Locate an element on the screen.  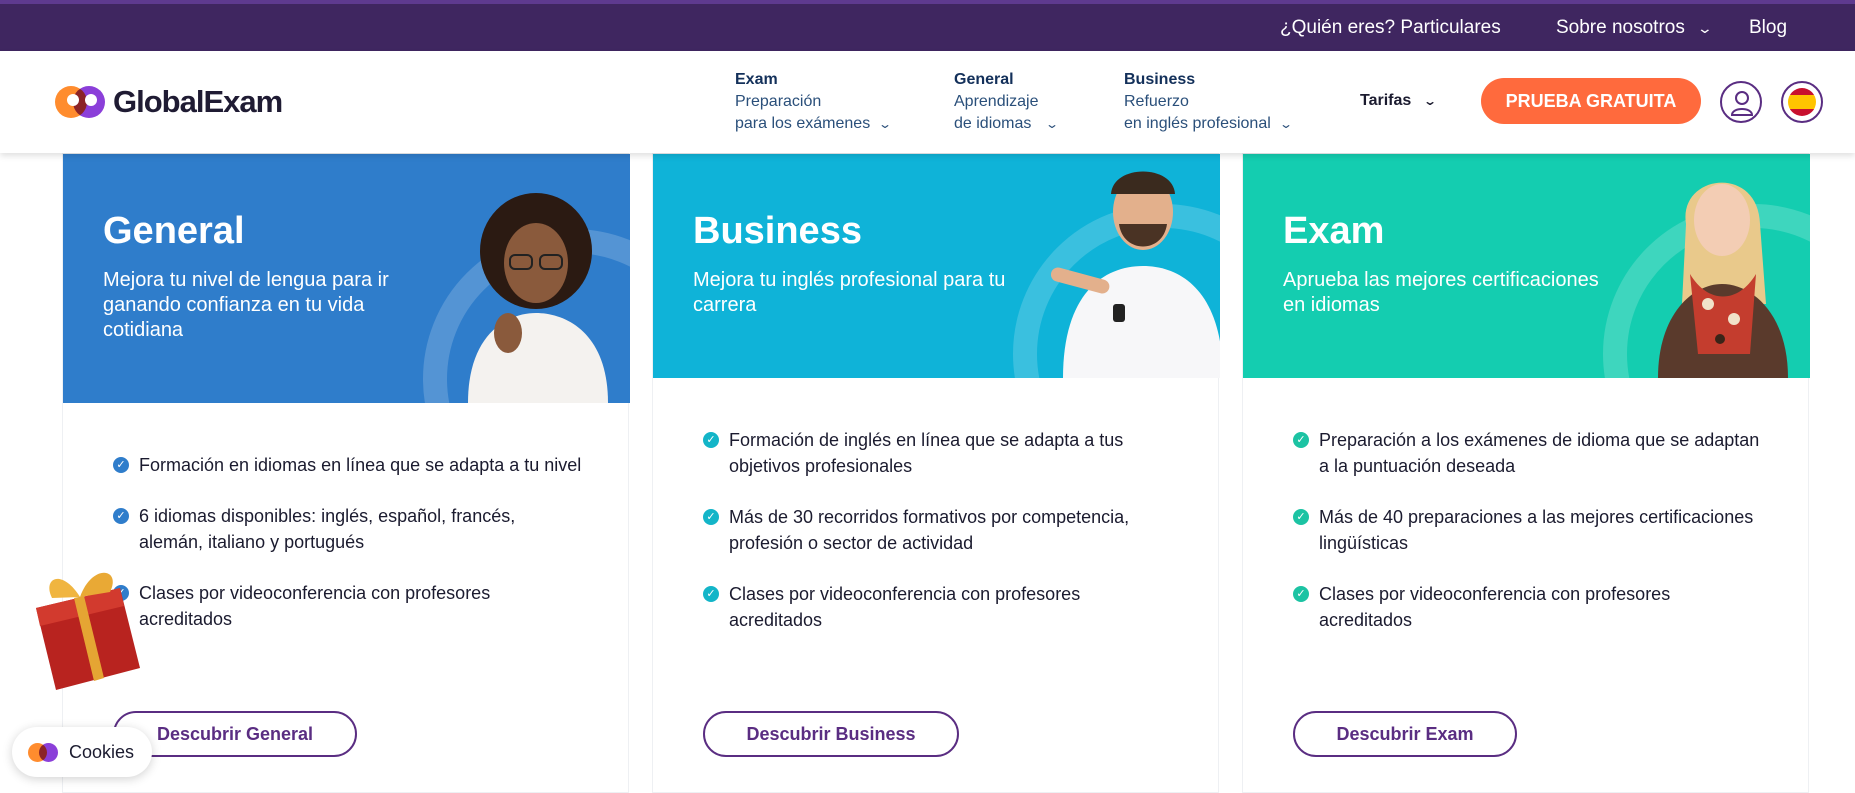
audience-link: ¿Quién eres? Particulares is located at coordinates (1390, 28).